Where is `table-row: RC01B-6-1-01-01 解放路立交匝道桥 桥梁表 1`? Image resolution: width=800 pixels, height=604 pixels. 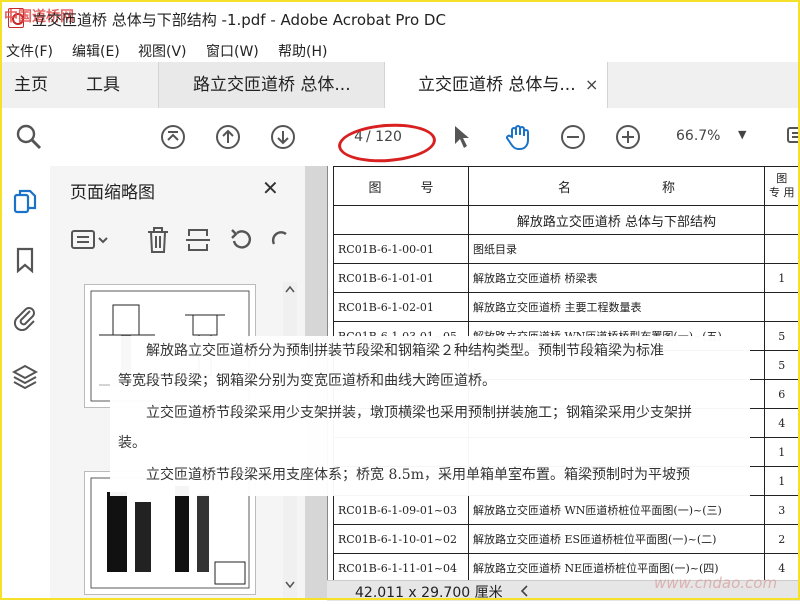 table-row: RC01B-6-1-01-01 解放路立交匝道桥 桥梁表 1 is located at coordinates (566, 278).